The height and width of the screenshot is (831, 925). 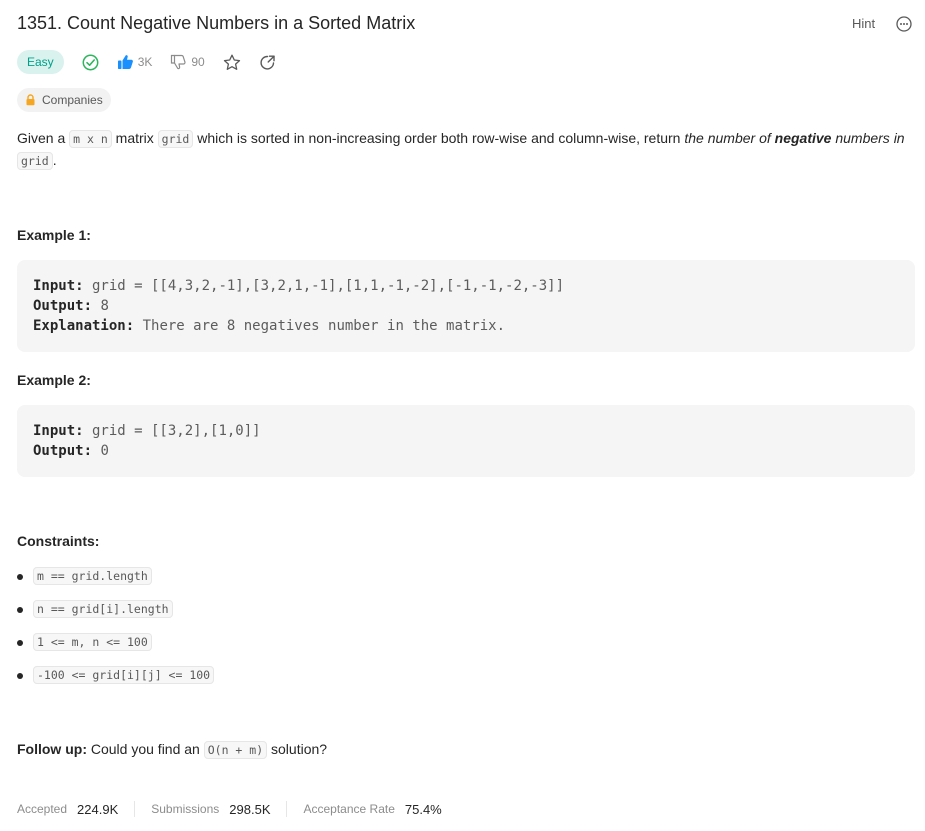 I want to click on desc-strong: negative, so click(x=803, y=138).